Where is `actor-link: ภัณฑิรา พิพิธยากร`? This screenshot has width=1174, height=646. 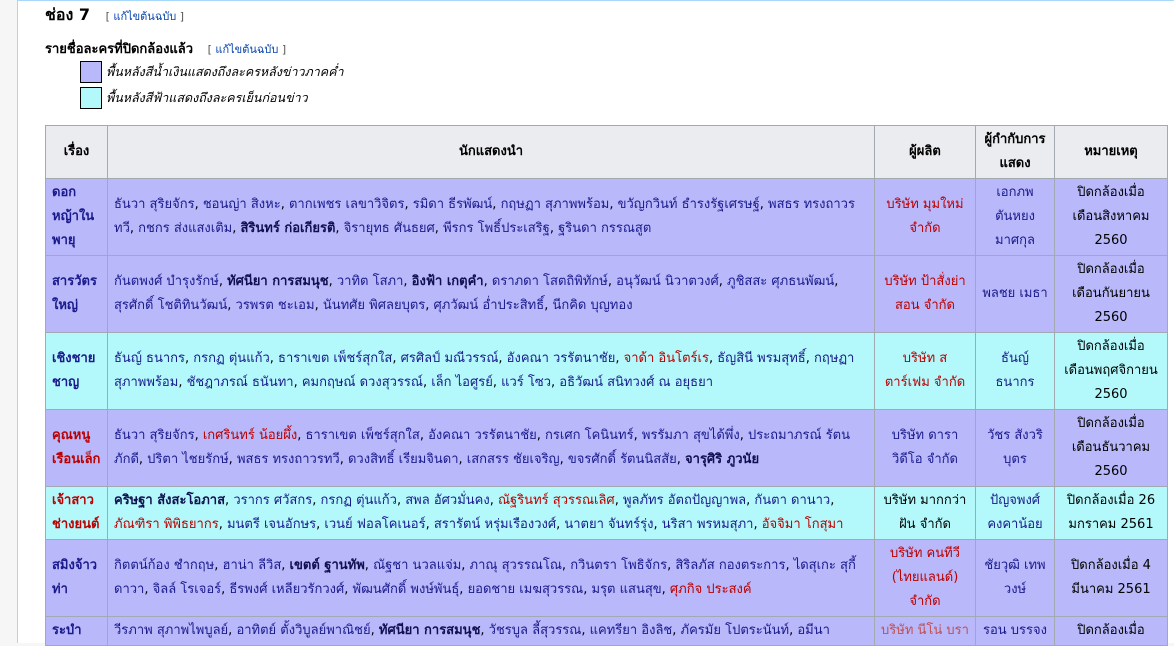
actor-link: ภัณฑิรา พิพิธยากร is located at coordinates (166, 524).